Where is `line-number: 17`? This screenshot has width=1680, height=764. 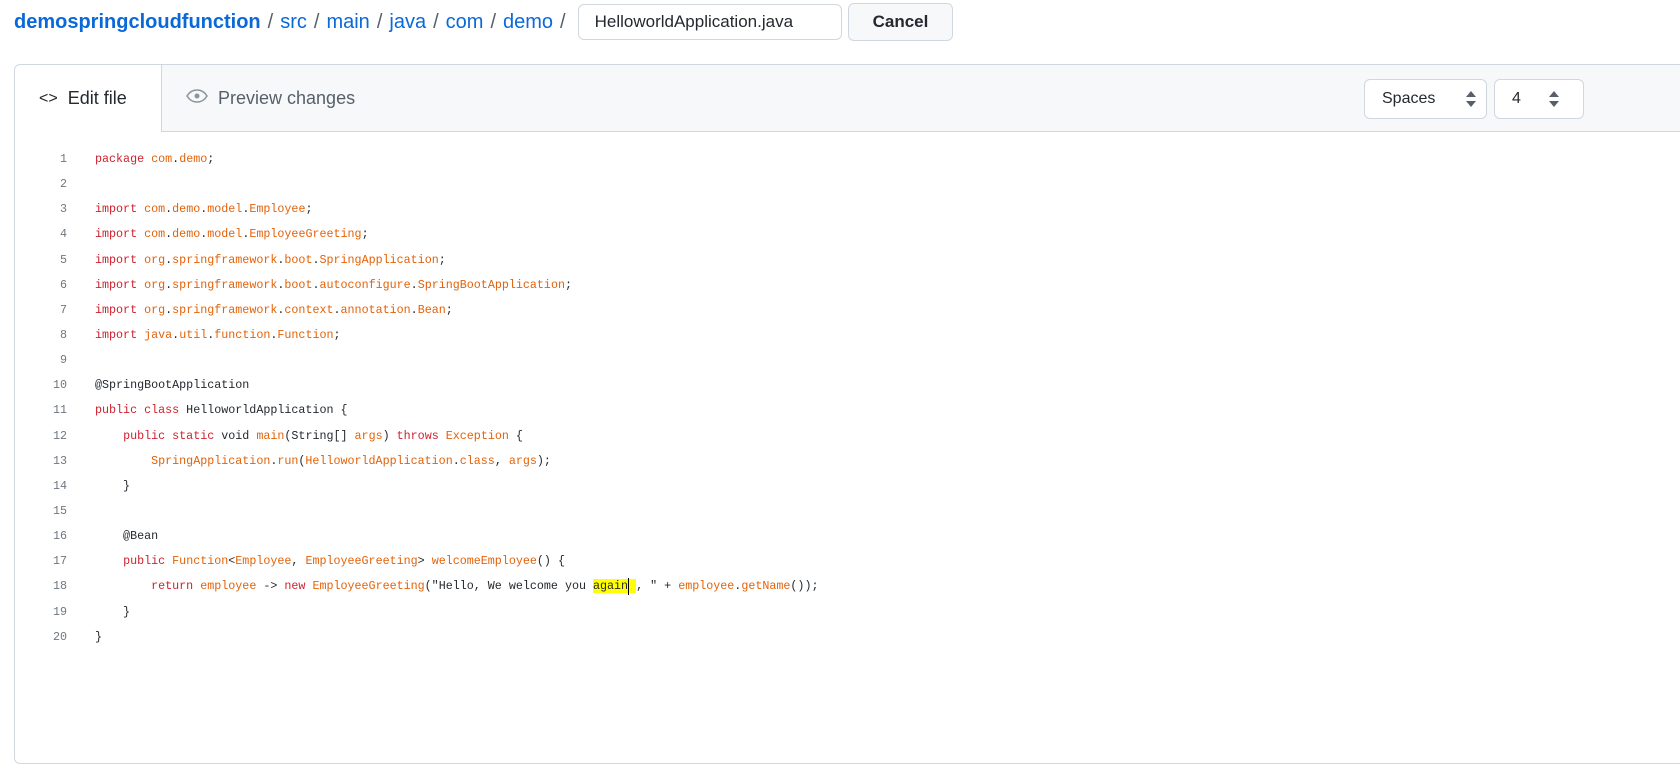
line-number: 17 is located at coordinates (59, 561).